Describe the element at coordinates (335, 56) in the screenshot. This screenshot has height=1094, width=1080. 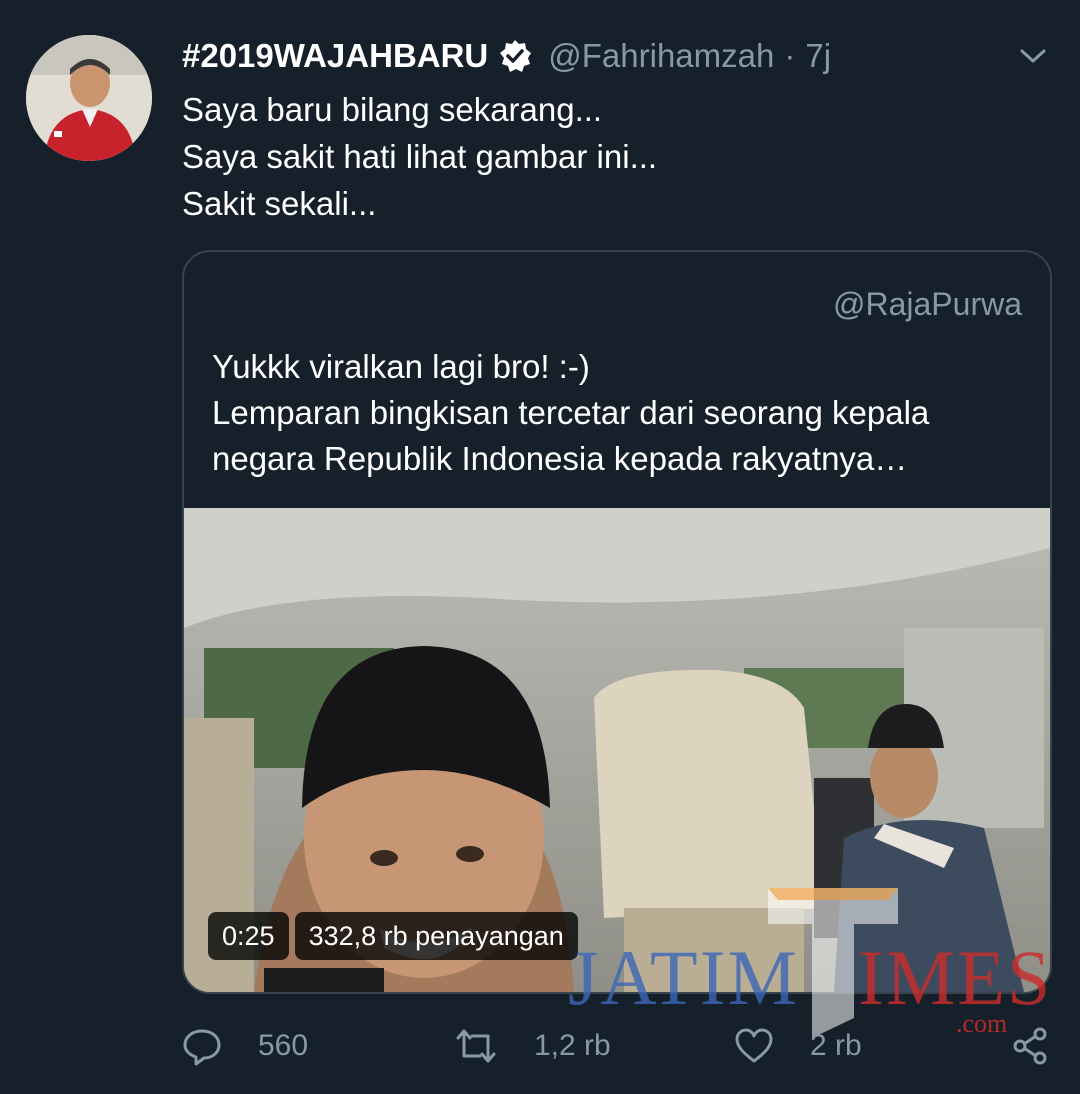
I see `display-name: #2019WAJAHBARU` at that location.